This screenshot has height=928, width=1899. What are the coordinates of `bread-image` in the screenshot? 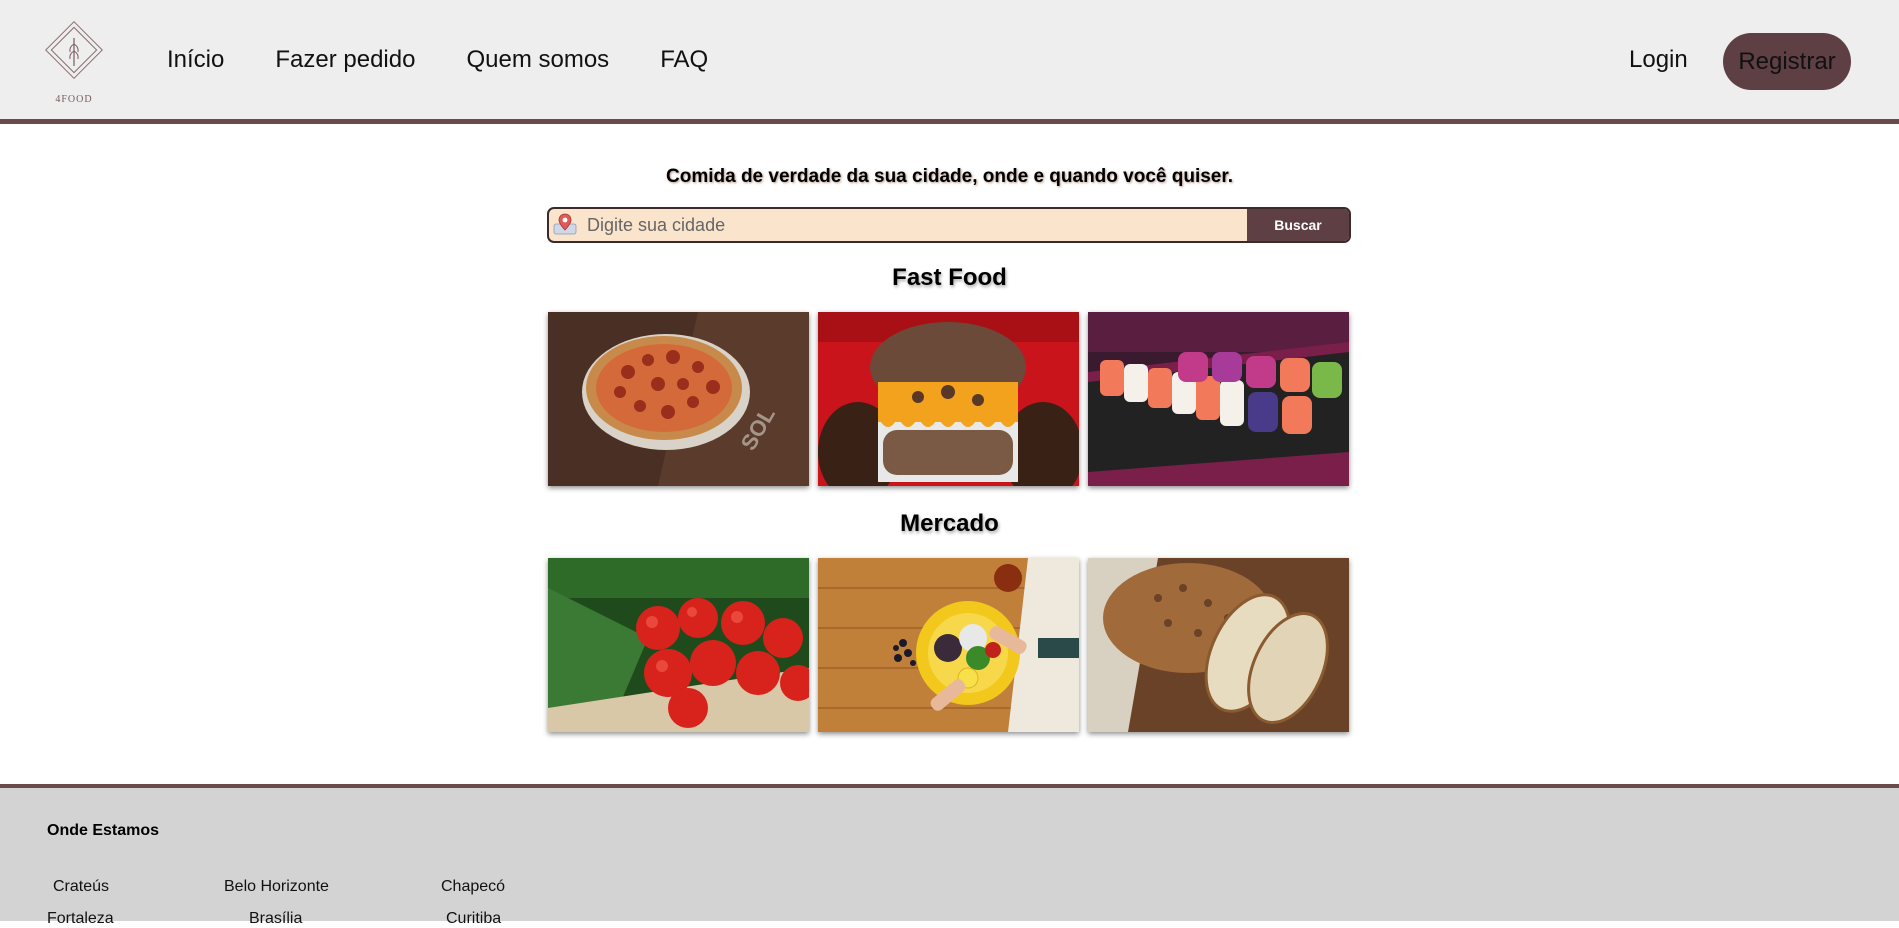 It's located at (1218, 645).